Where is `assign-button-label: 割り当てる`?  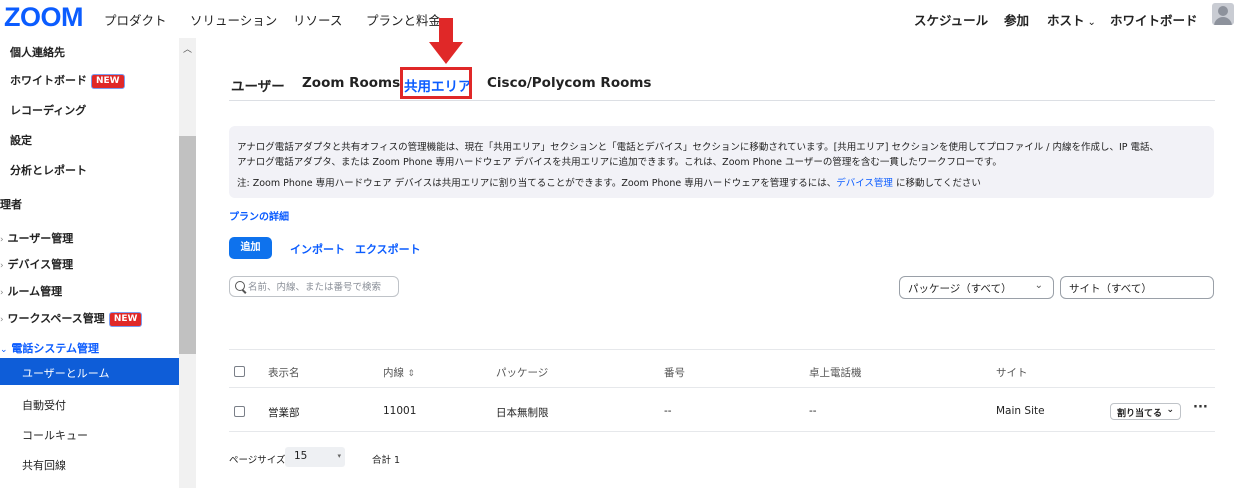
assign-button-label: 割り当てる is located at coordinates (1140, 414).